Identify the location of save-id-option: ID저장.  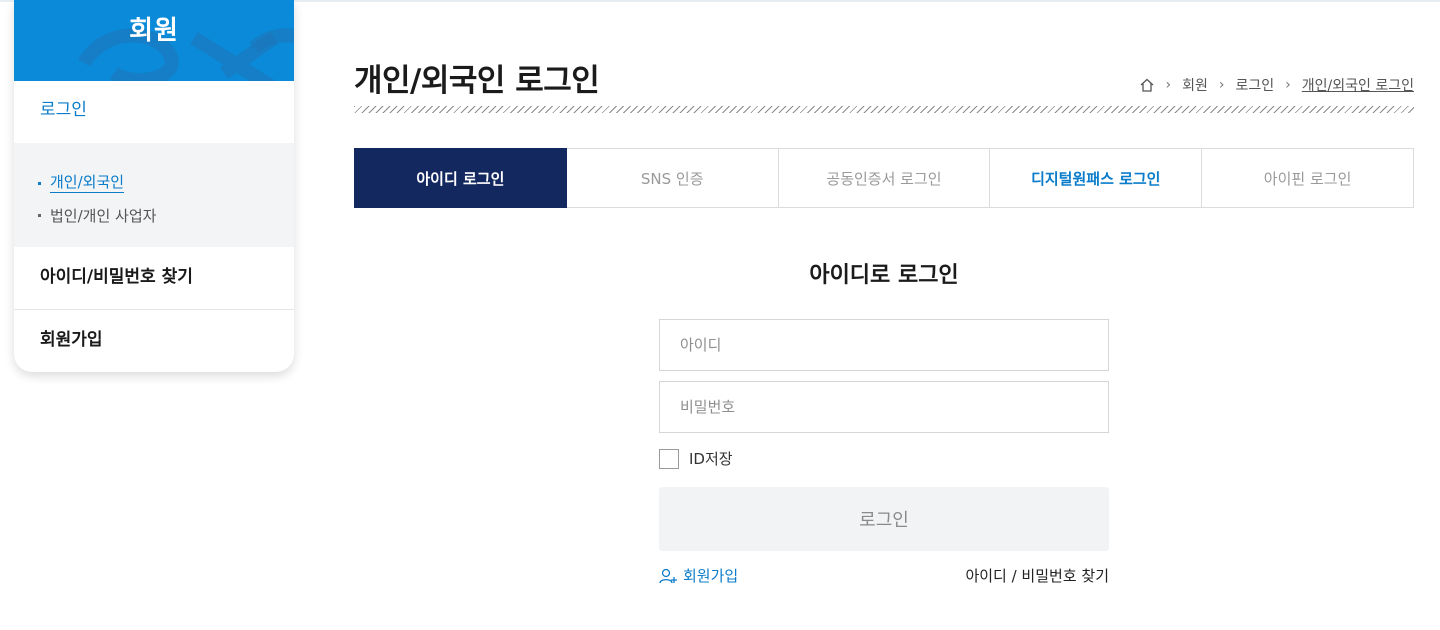
(696, 458).